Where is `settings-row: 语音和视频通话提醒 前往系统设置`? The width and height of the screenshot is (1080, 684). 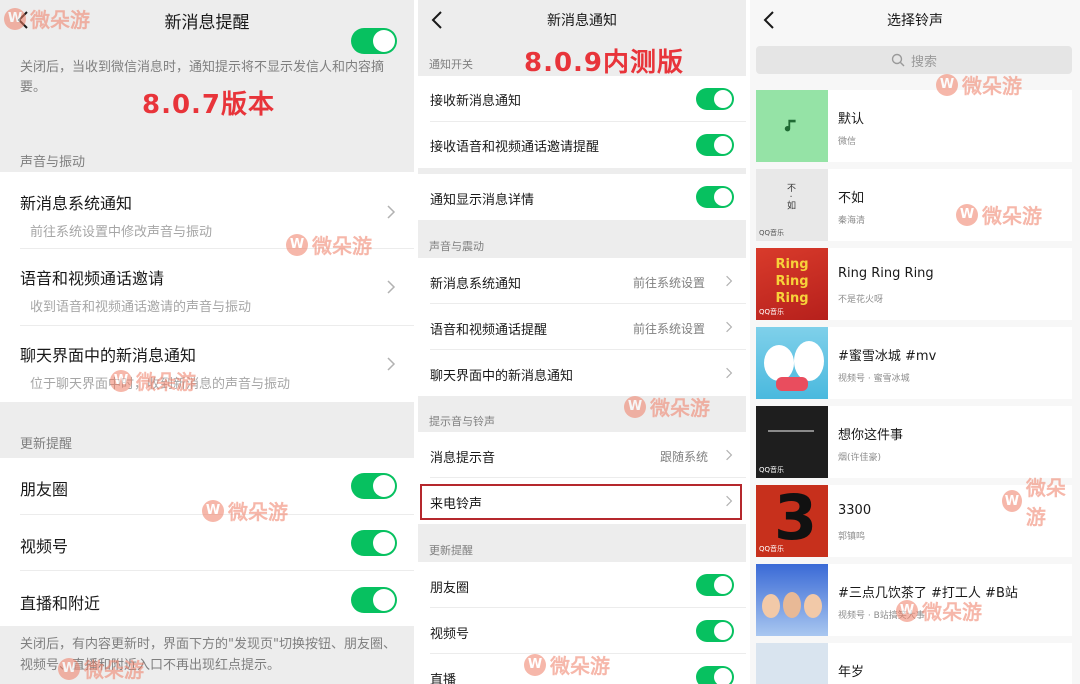
settings-row: 语音和视频通话提醒 前往系统设置 is located at coordinates (582, 327).